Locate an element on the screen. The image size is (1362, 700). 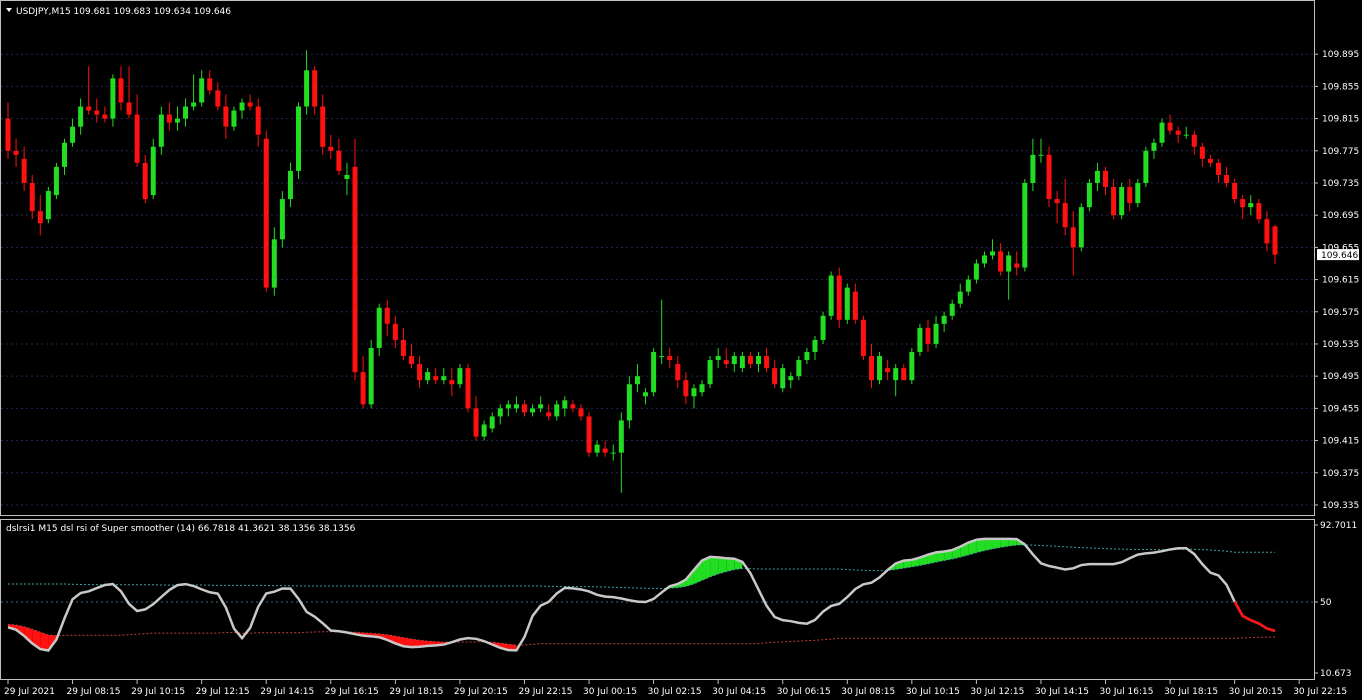
time-tick-label: 30 Jul 06:15 is located at coordinates (804, 692).